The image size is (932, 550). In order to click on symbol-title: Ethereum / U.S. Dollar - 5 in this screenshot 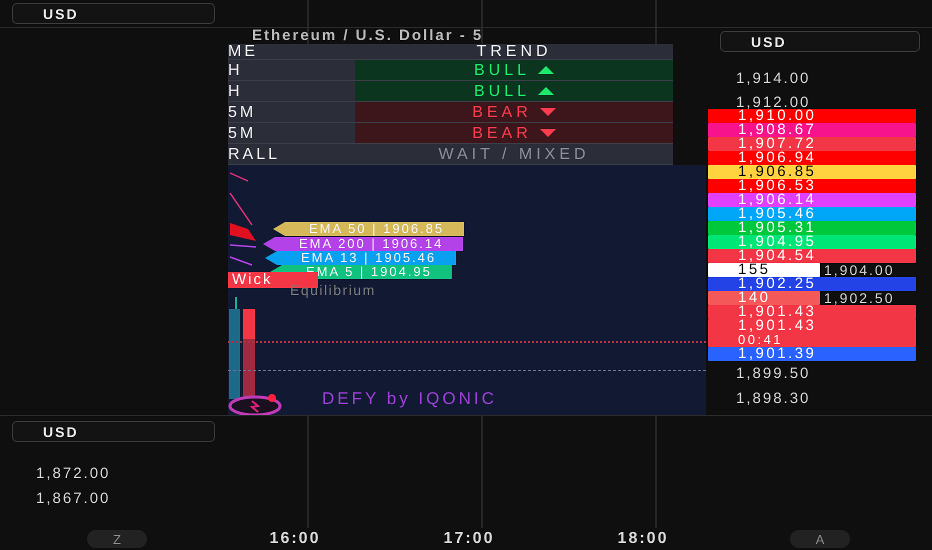, I will do `click(368, 35)`.